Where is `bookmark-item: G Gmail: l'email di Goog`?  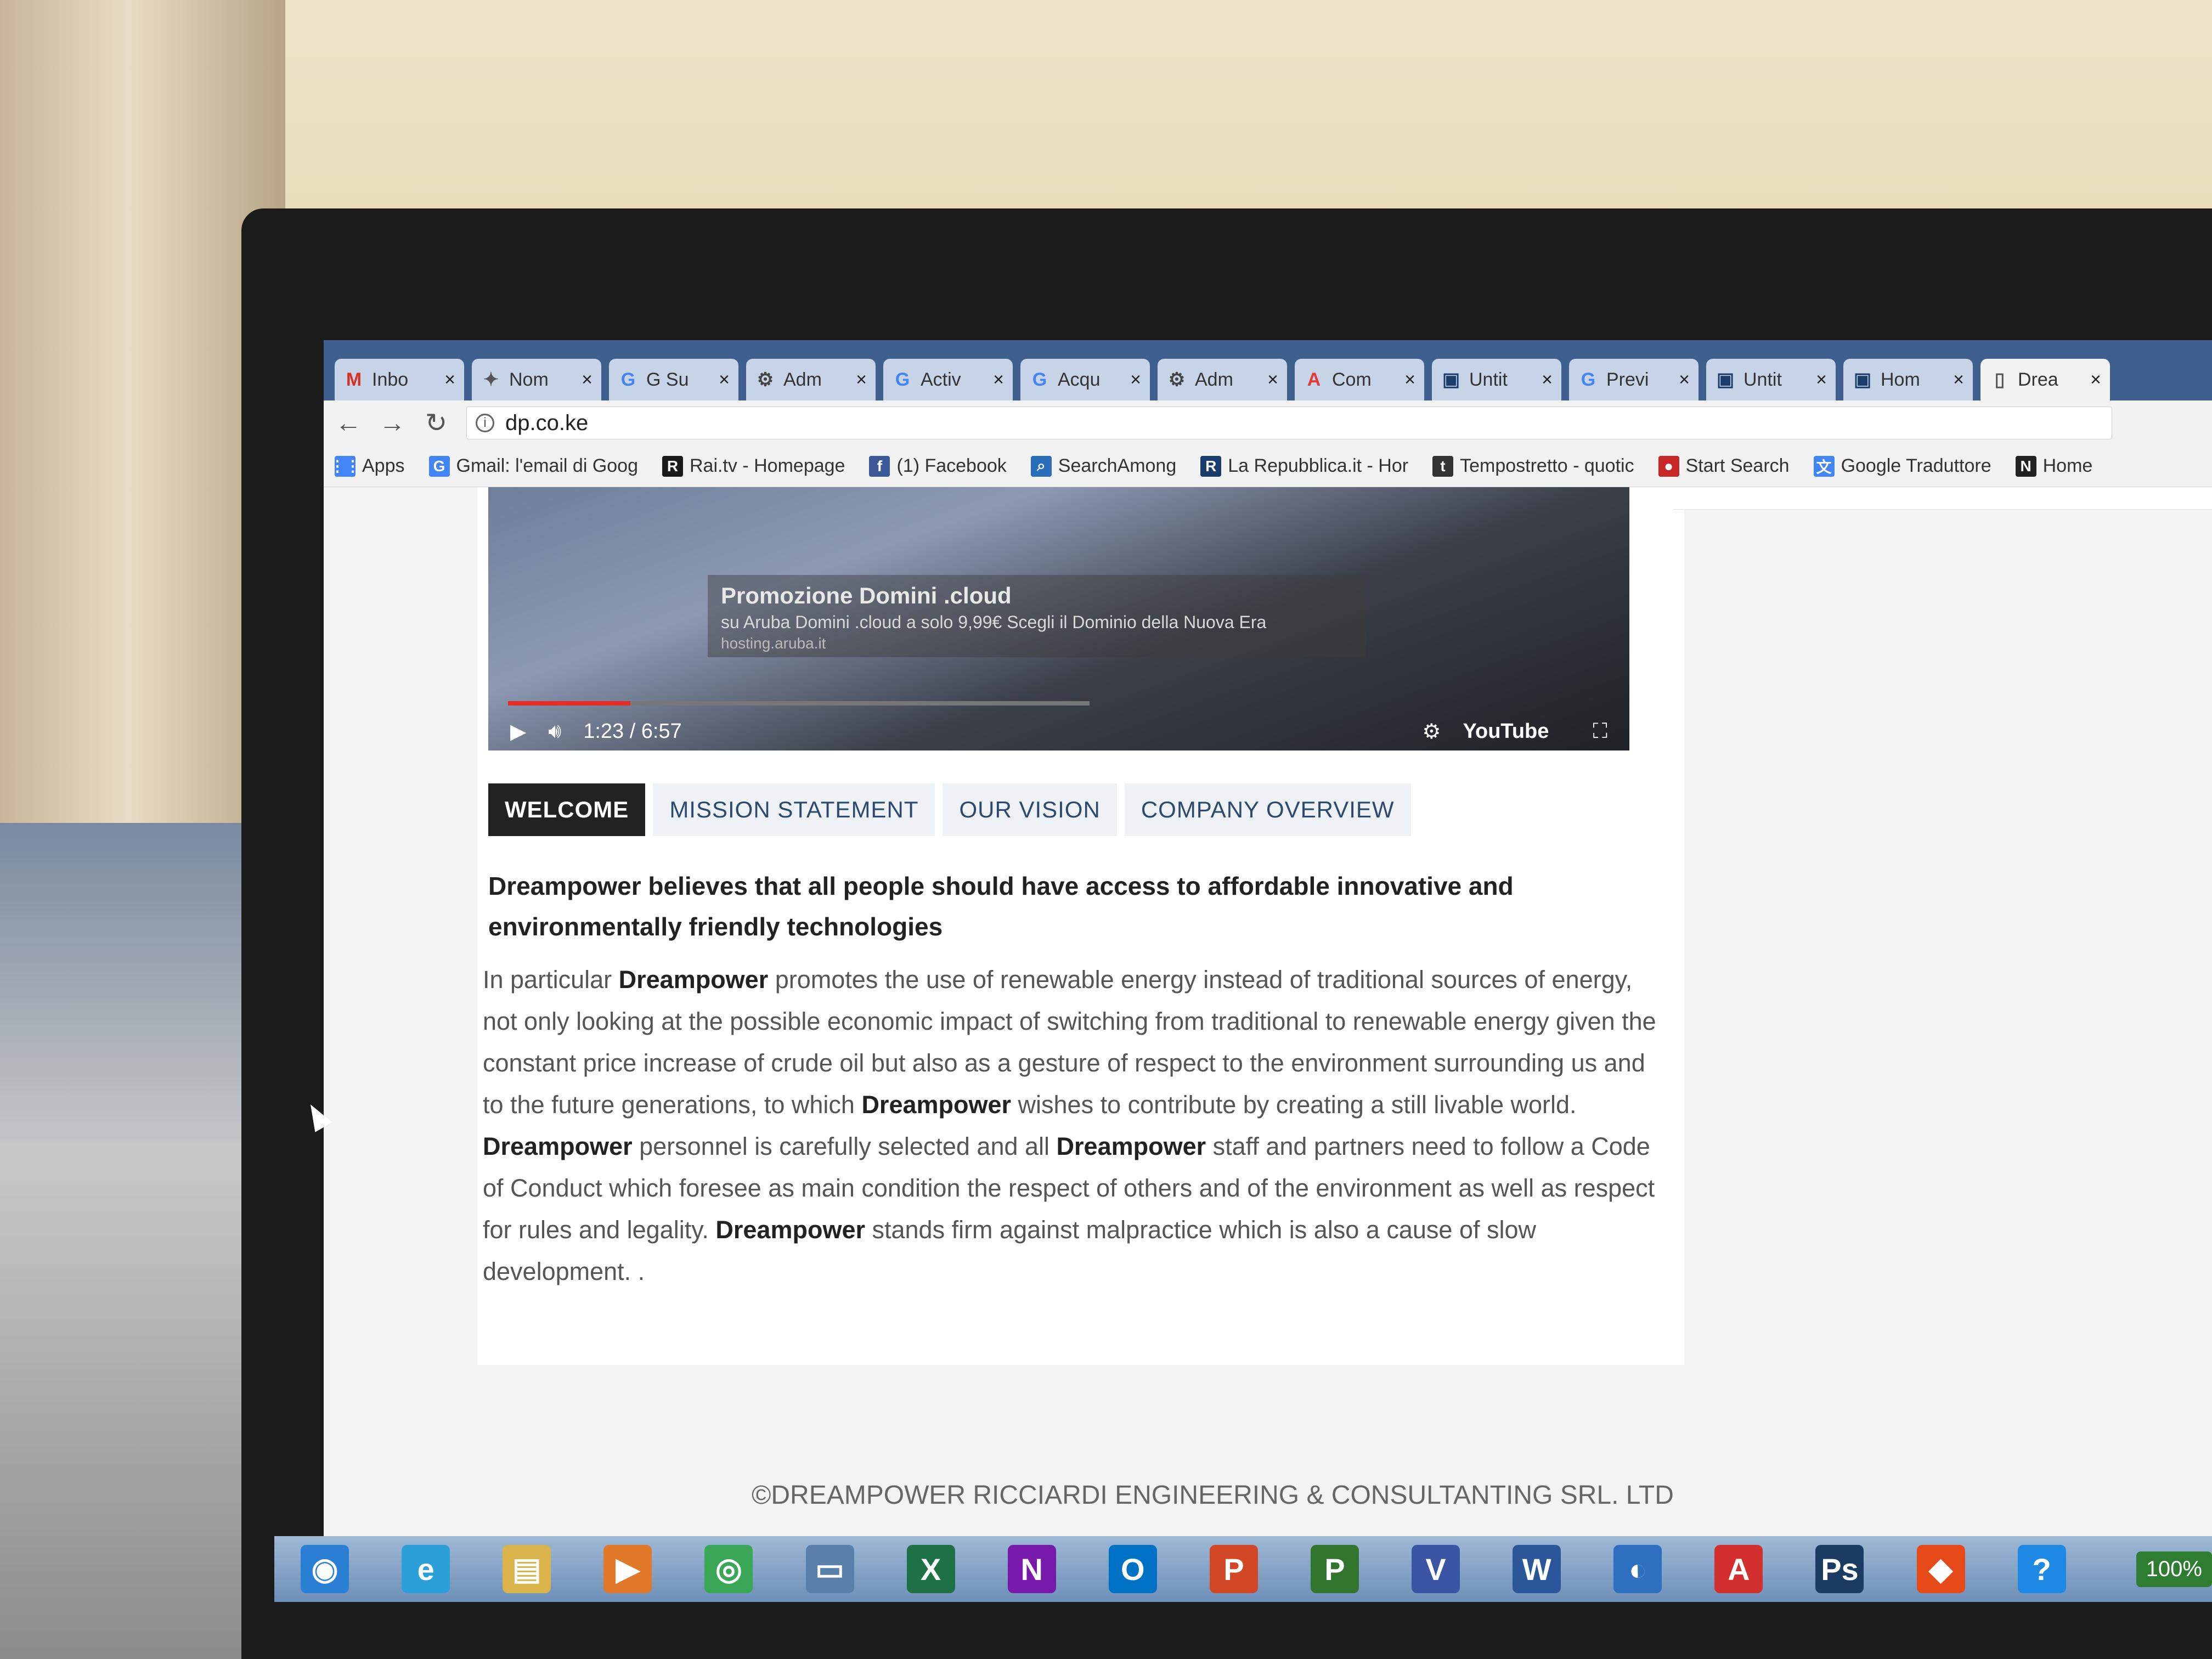
bookmark-item: G Gmail: l'email di Goog is located at coordinates (533, 466).